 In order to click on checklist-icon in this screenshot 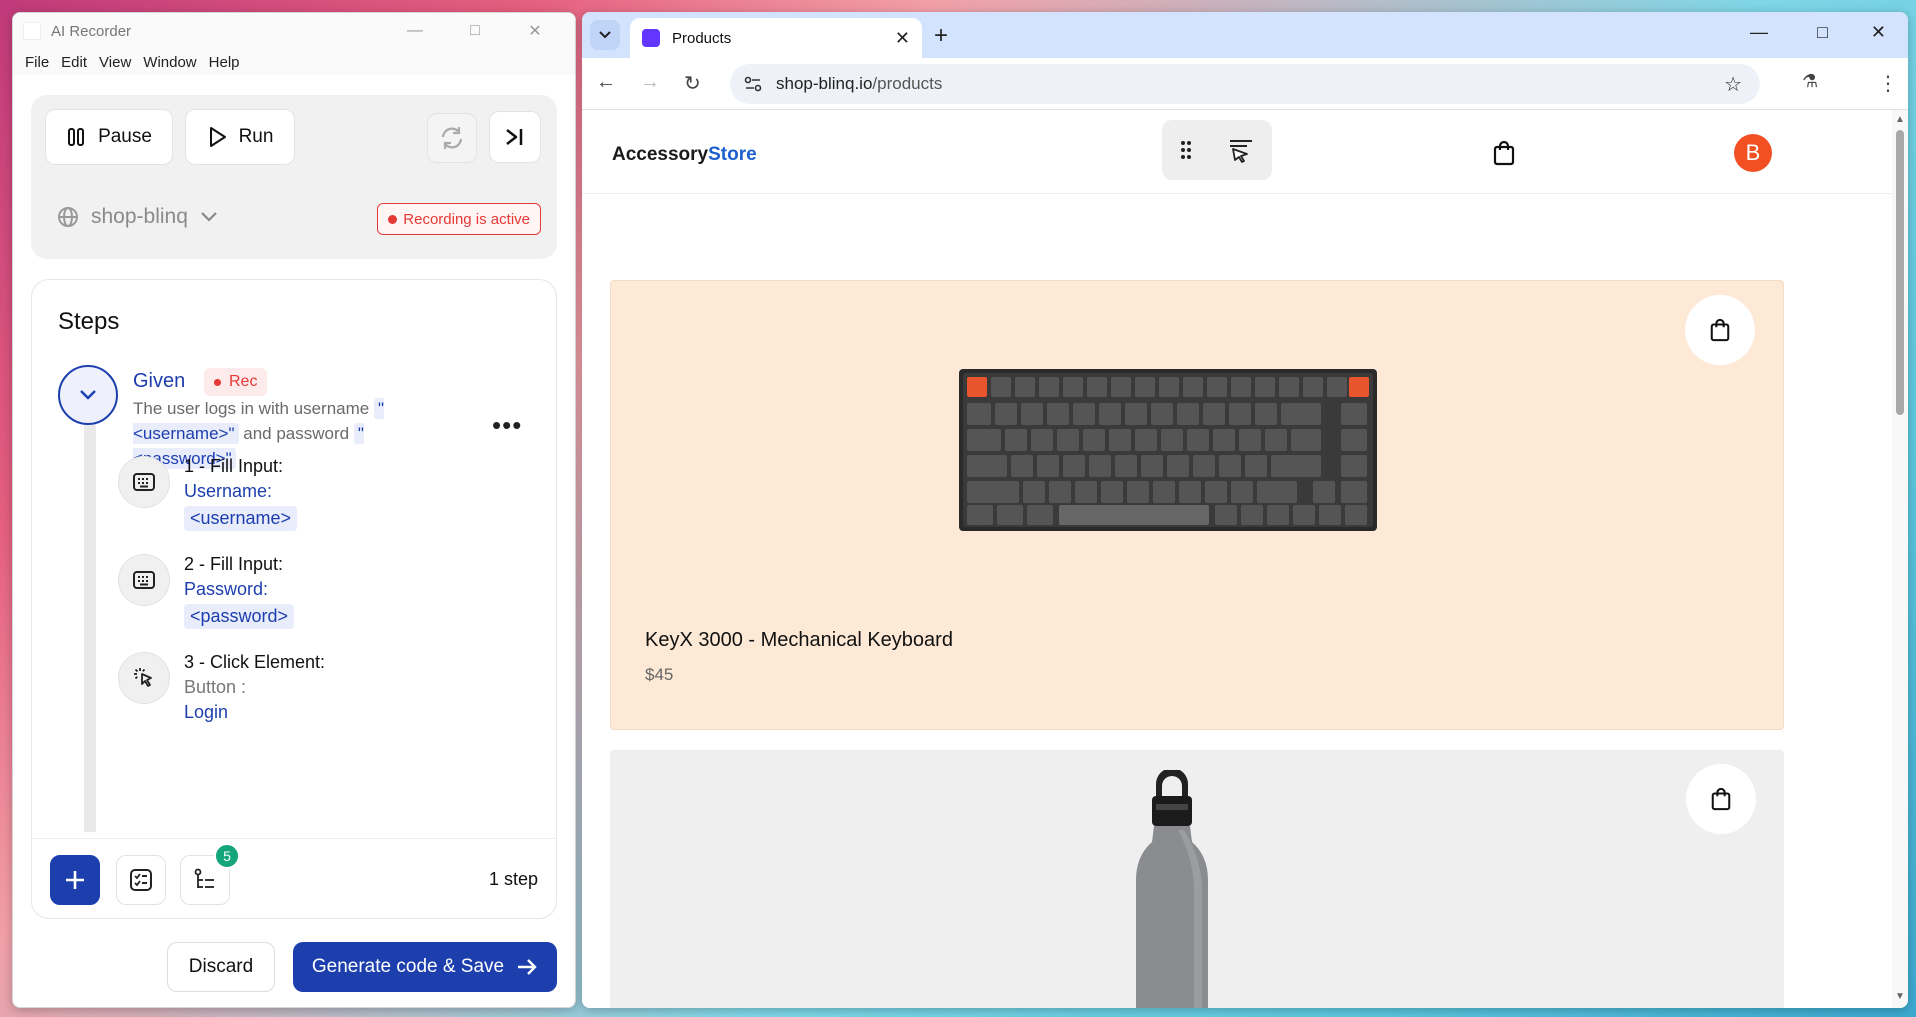, I will do `click(141, 880)`.